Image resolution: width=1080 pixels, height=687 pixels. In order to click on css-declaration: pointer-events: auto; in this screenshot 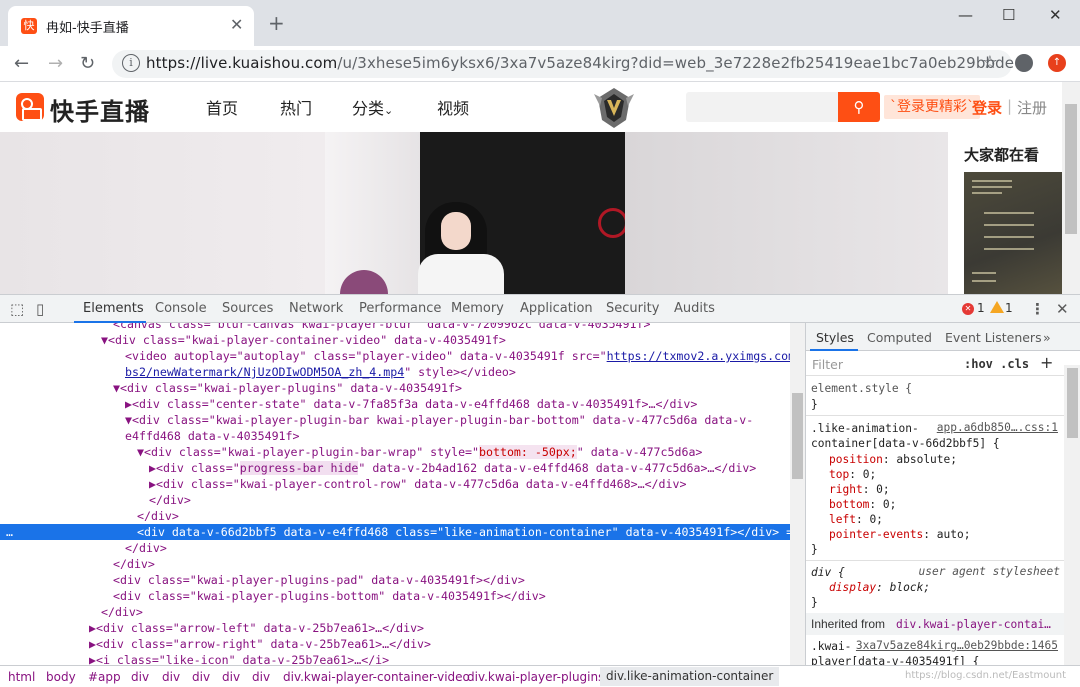, I will do `click(899, 534)`.